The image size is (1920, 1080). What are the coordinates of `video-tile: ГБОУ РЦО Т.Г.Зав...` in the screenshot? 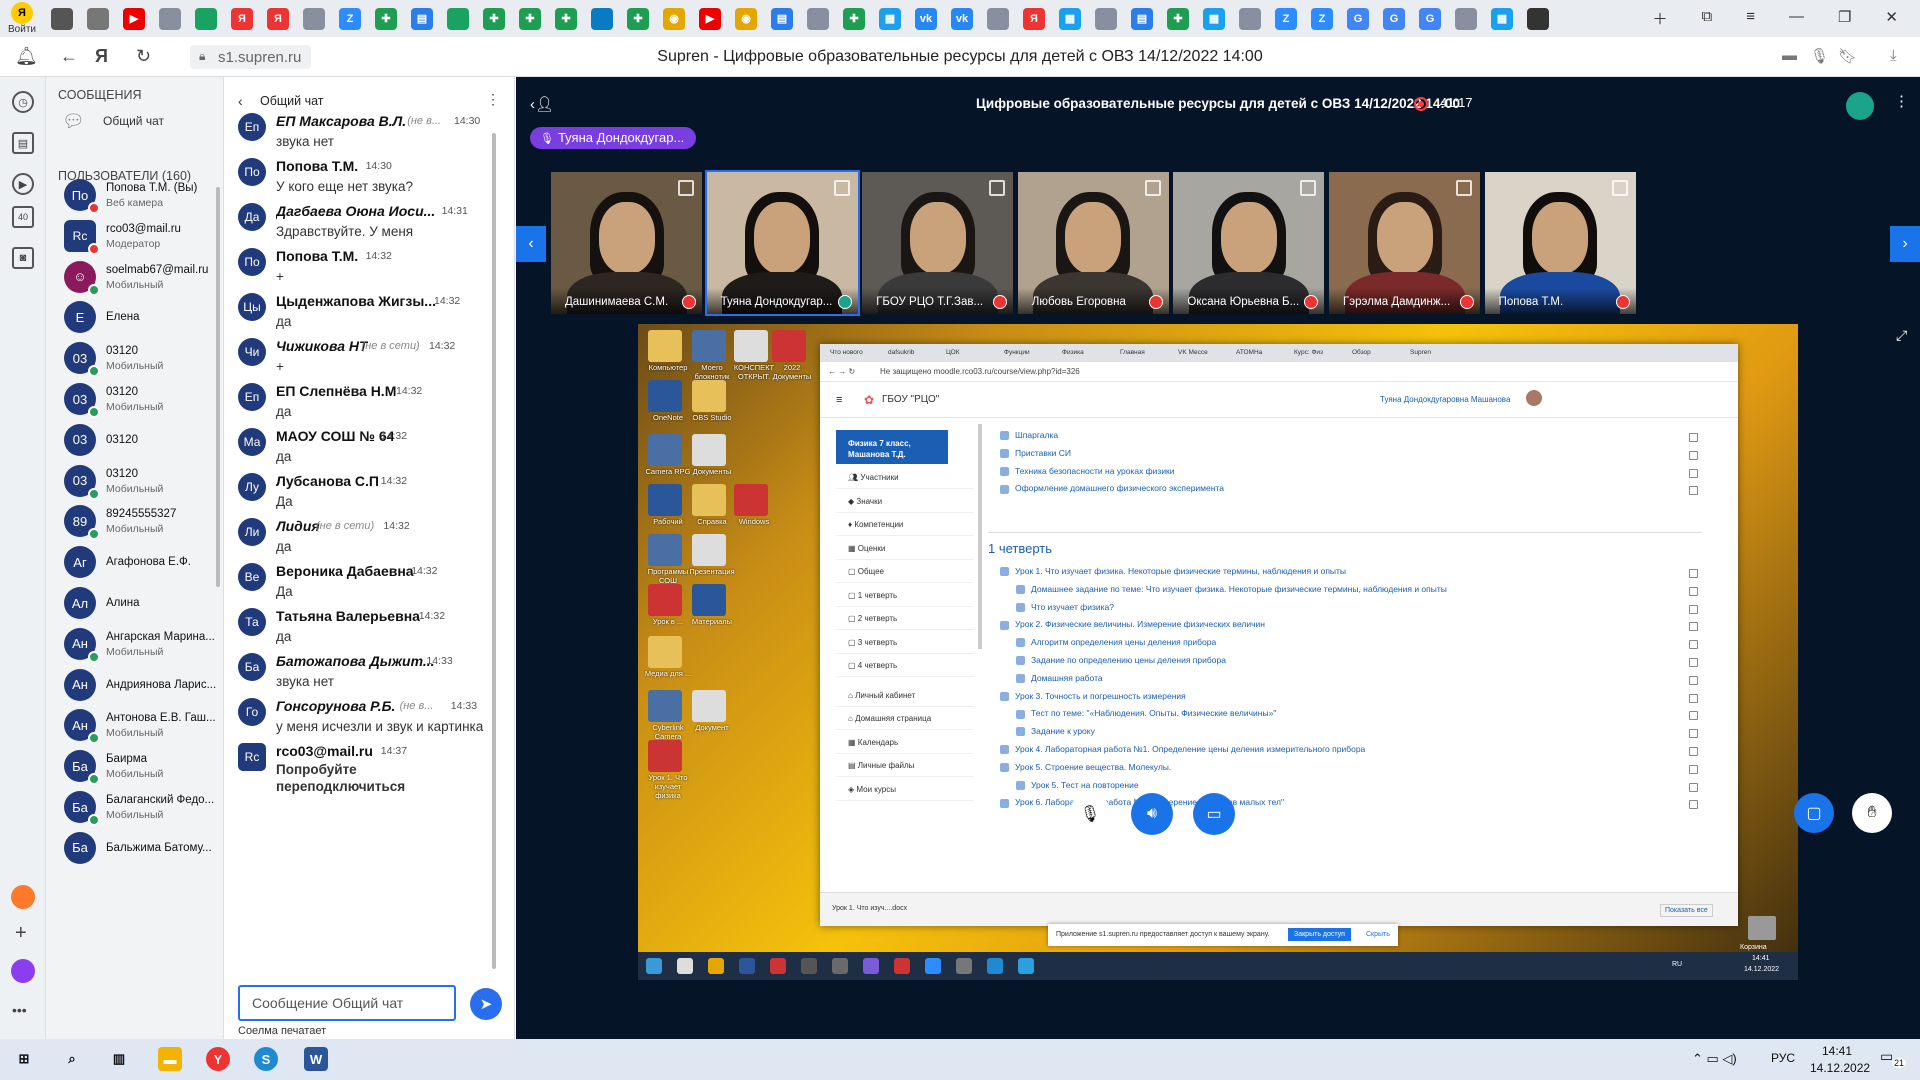 It's located at (938, 243).